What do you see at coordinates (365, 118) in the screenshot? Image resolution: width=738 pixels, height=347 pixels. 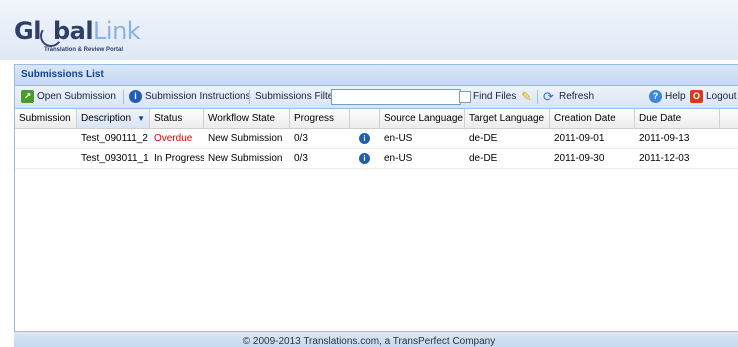 I see `column-header-info` at bounding box center [365, 118].